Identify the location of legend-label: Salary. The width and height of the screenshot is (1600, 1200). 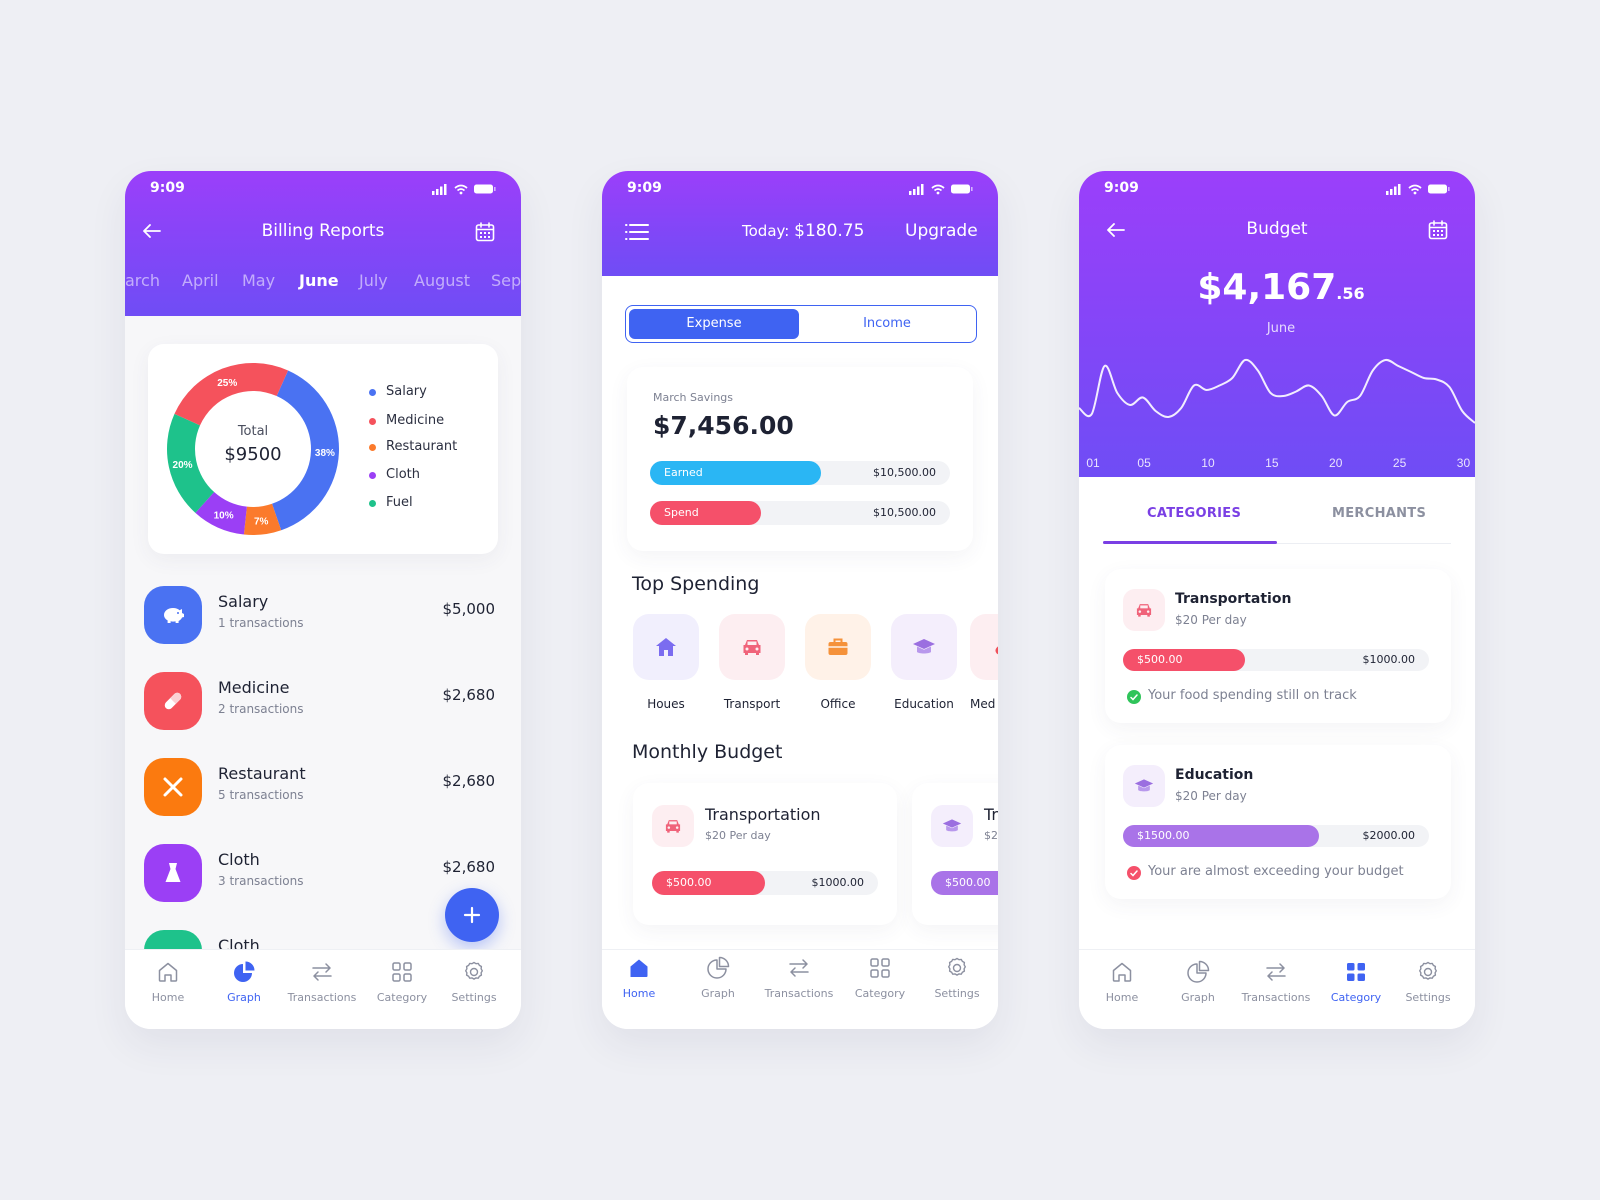
(406, 391).